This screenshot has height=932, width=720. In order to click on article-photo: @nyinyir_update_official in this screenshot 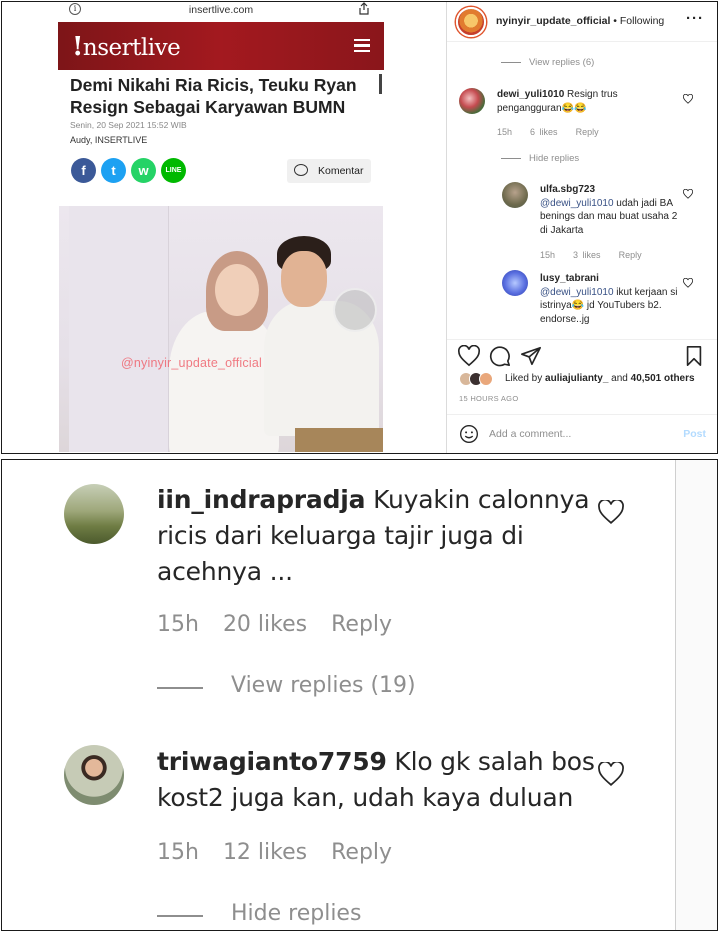, I will do `click(221, 329)`.